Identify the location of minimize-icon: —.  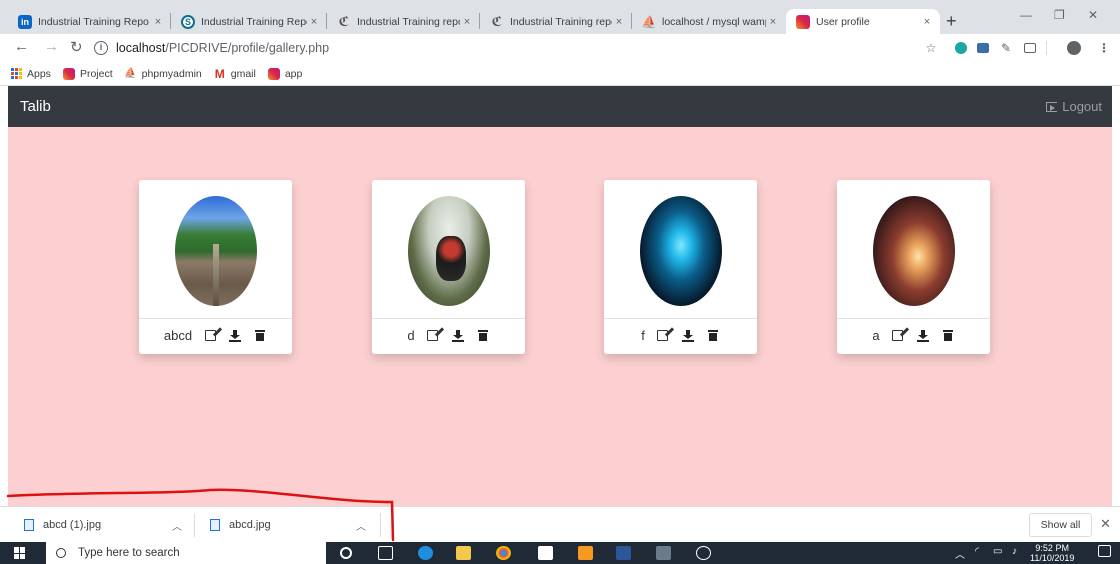
(1026, 15).